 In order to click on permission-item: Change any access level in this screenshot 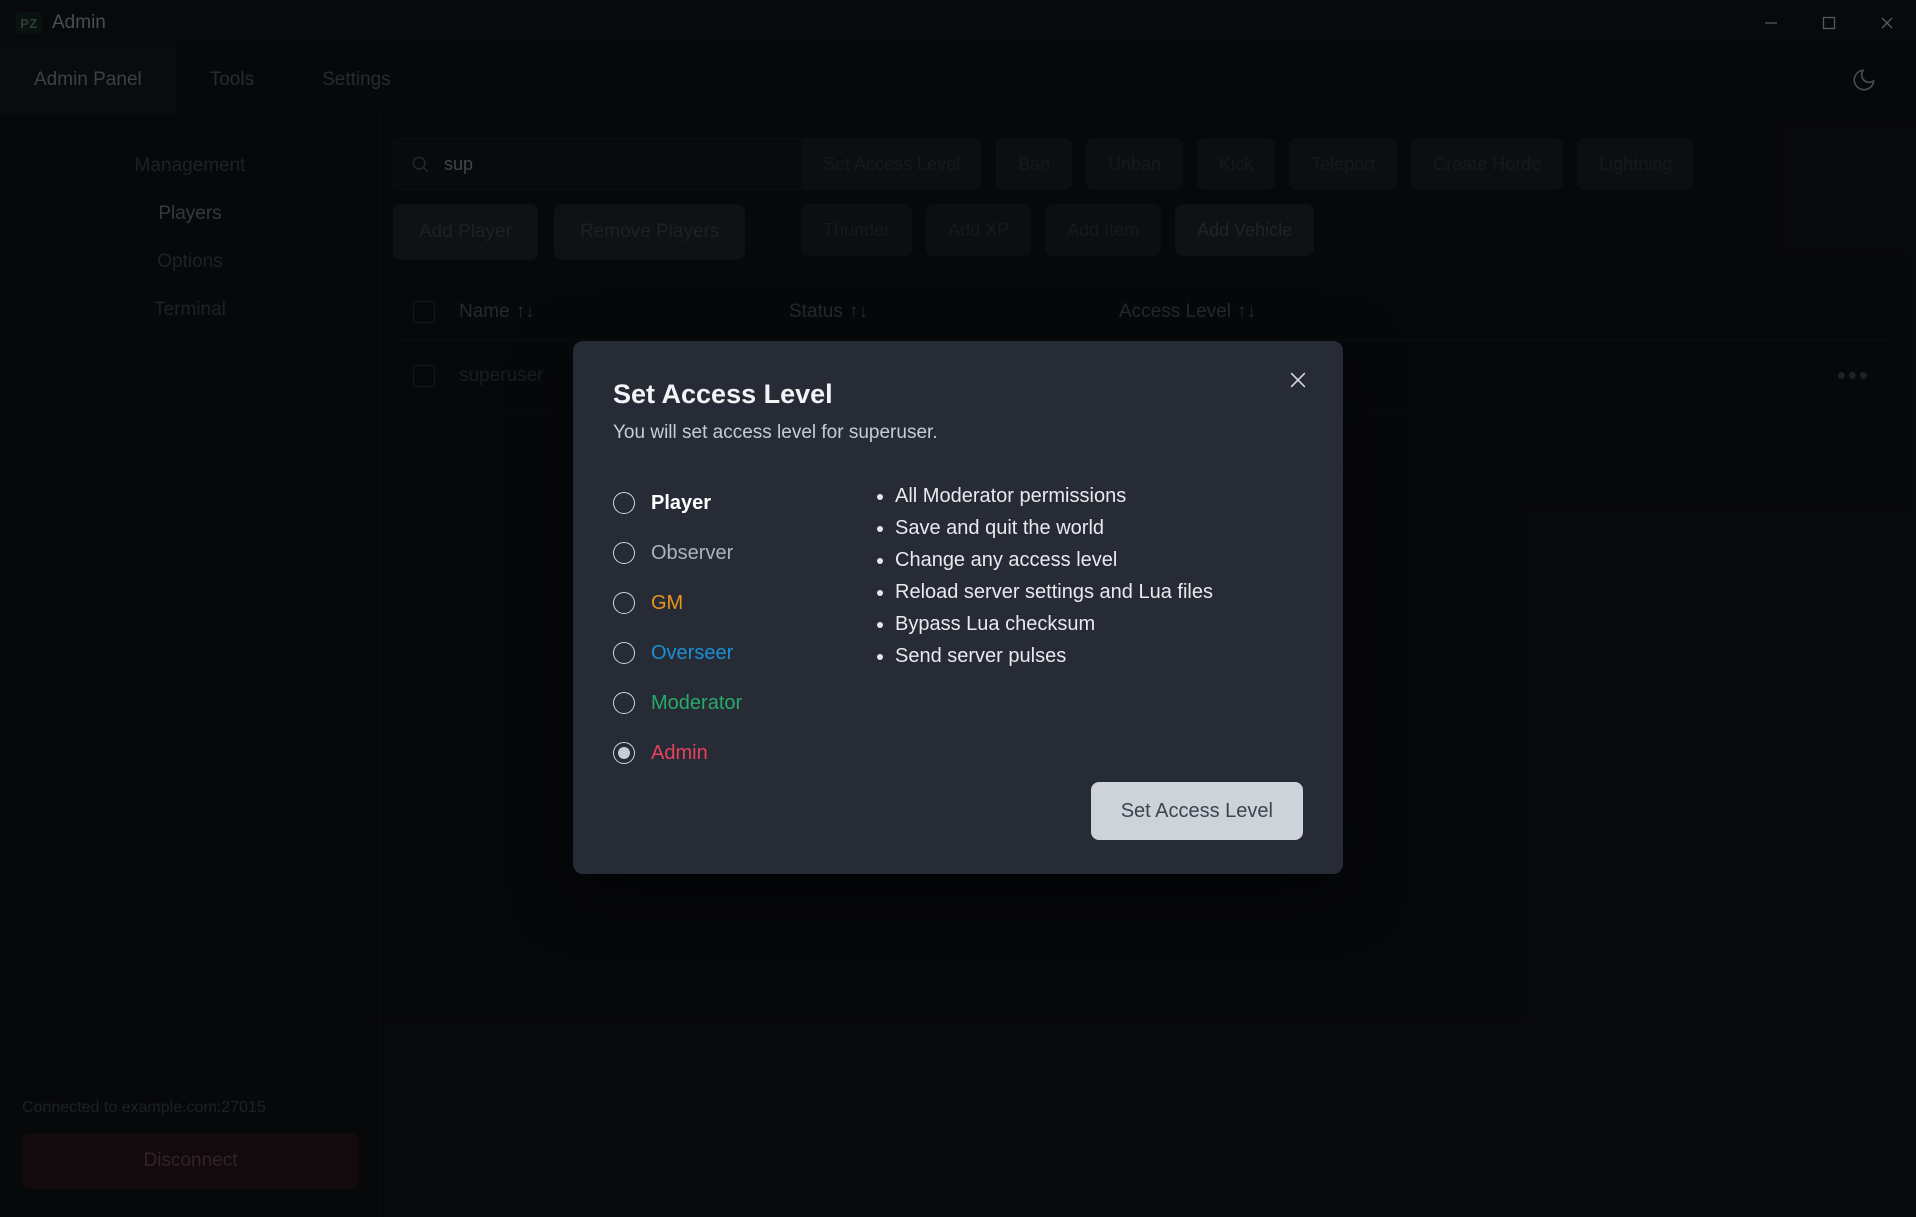, I will do `click(1054, 560)`.